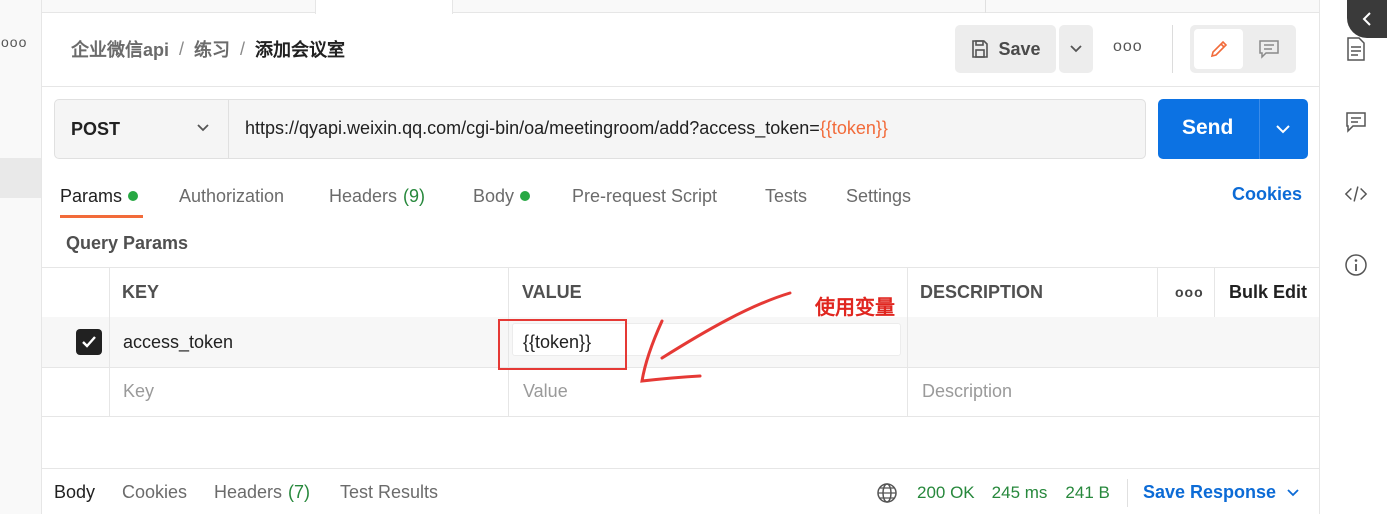 The image size is (1387, 514). What do you see at coordinates (1268, 292) in the screenshot?
I see `bulk-edit-button: Bulk Edit` at bounding box center [1268, 292].